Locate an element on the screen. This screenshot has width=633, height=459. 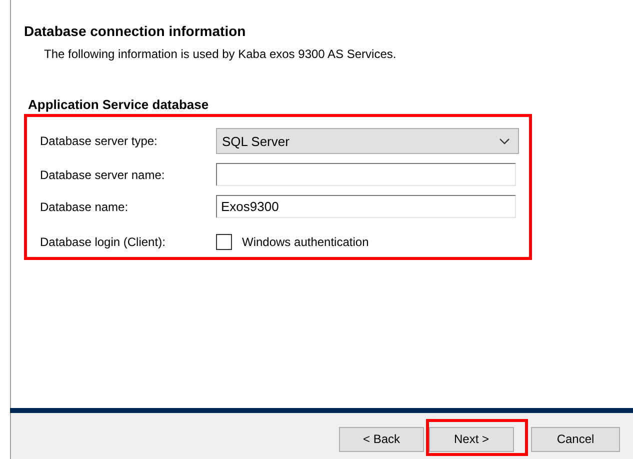
checkbox-label: Windows authentication is located at coordinates (305, 242).